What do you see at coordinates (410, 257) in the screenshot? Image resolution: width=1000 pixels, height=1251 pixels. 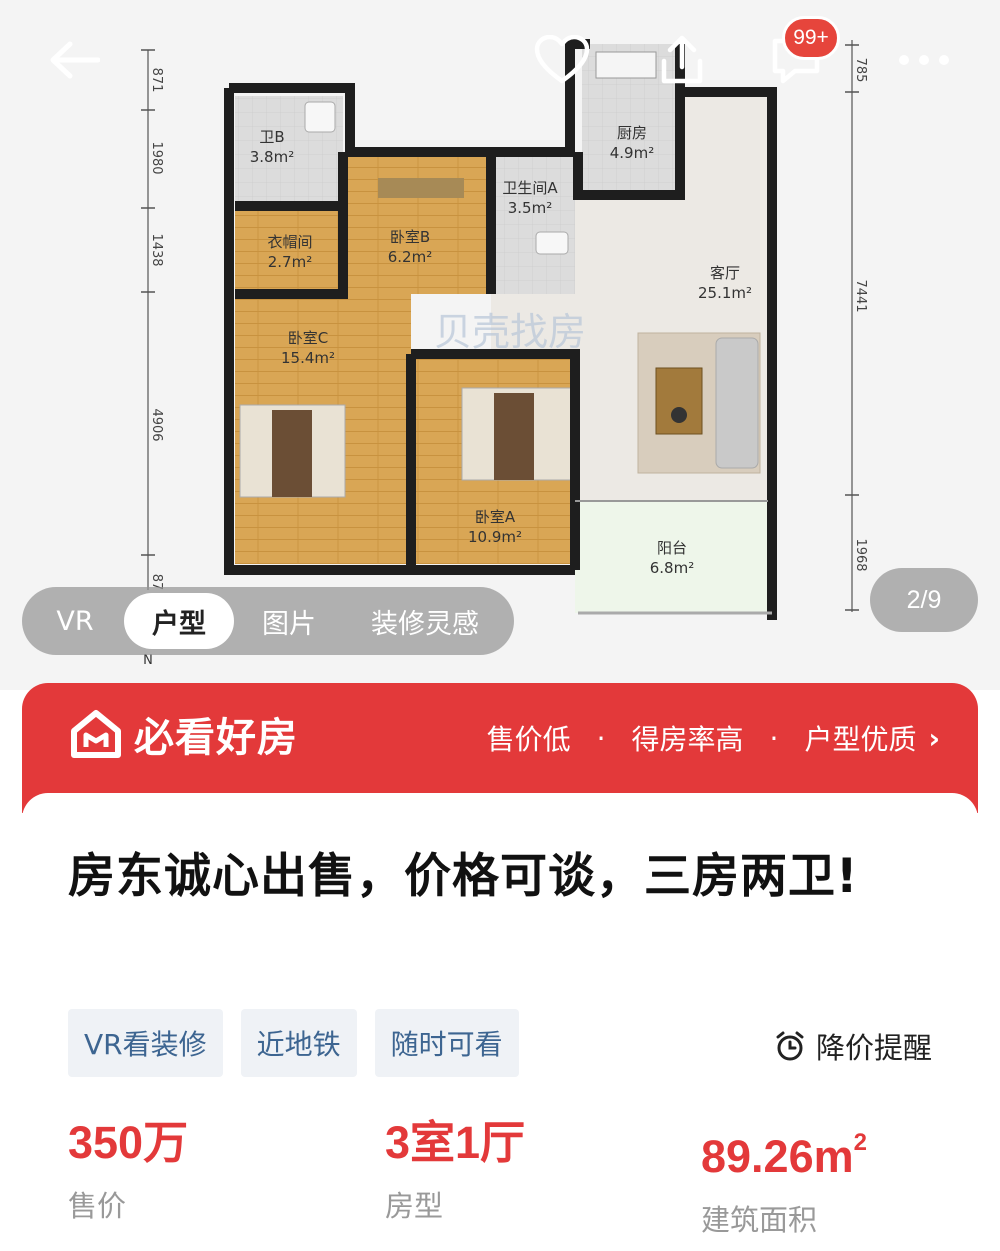 I see `room-area: 6.2m²` at bounding box center [410, 257].